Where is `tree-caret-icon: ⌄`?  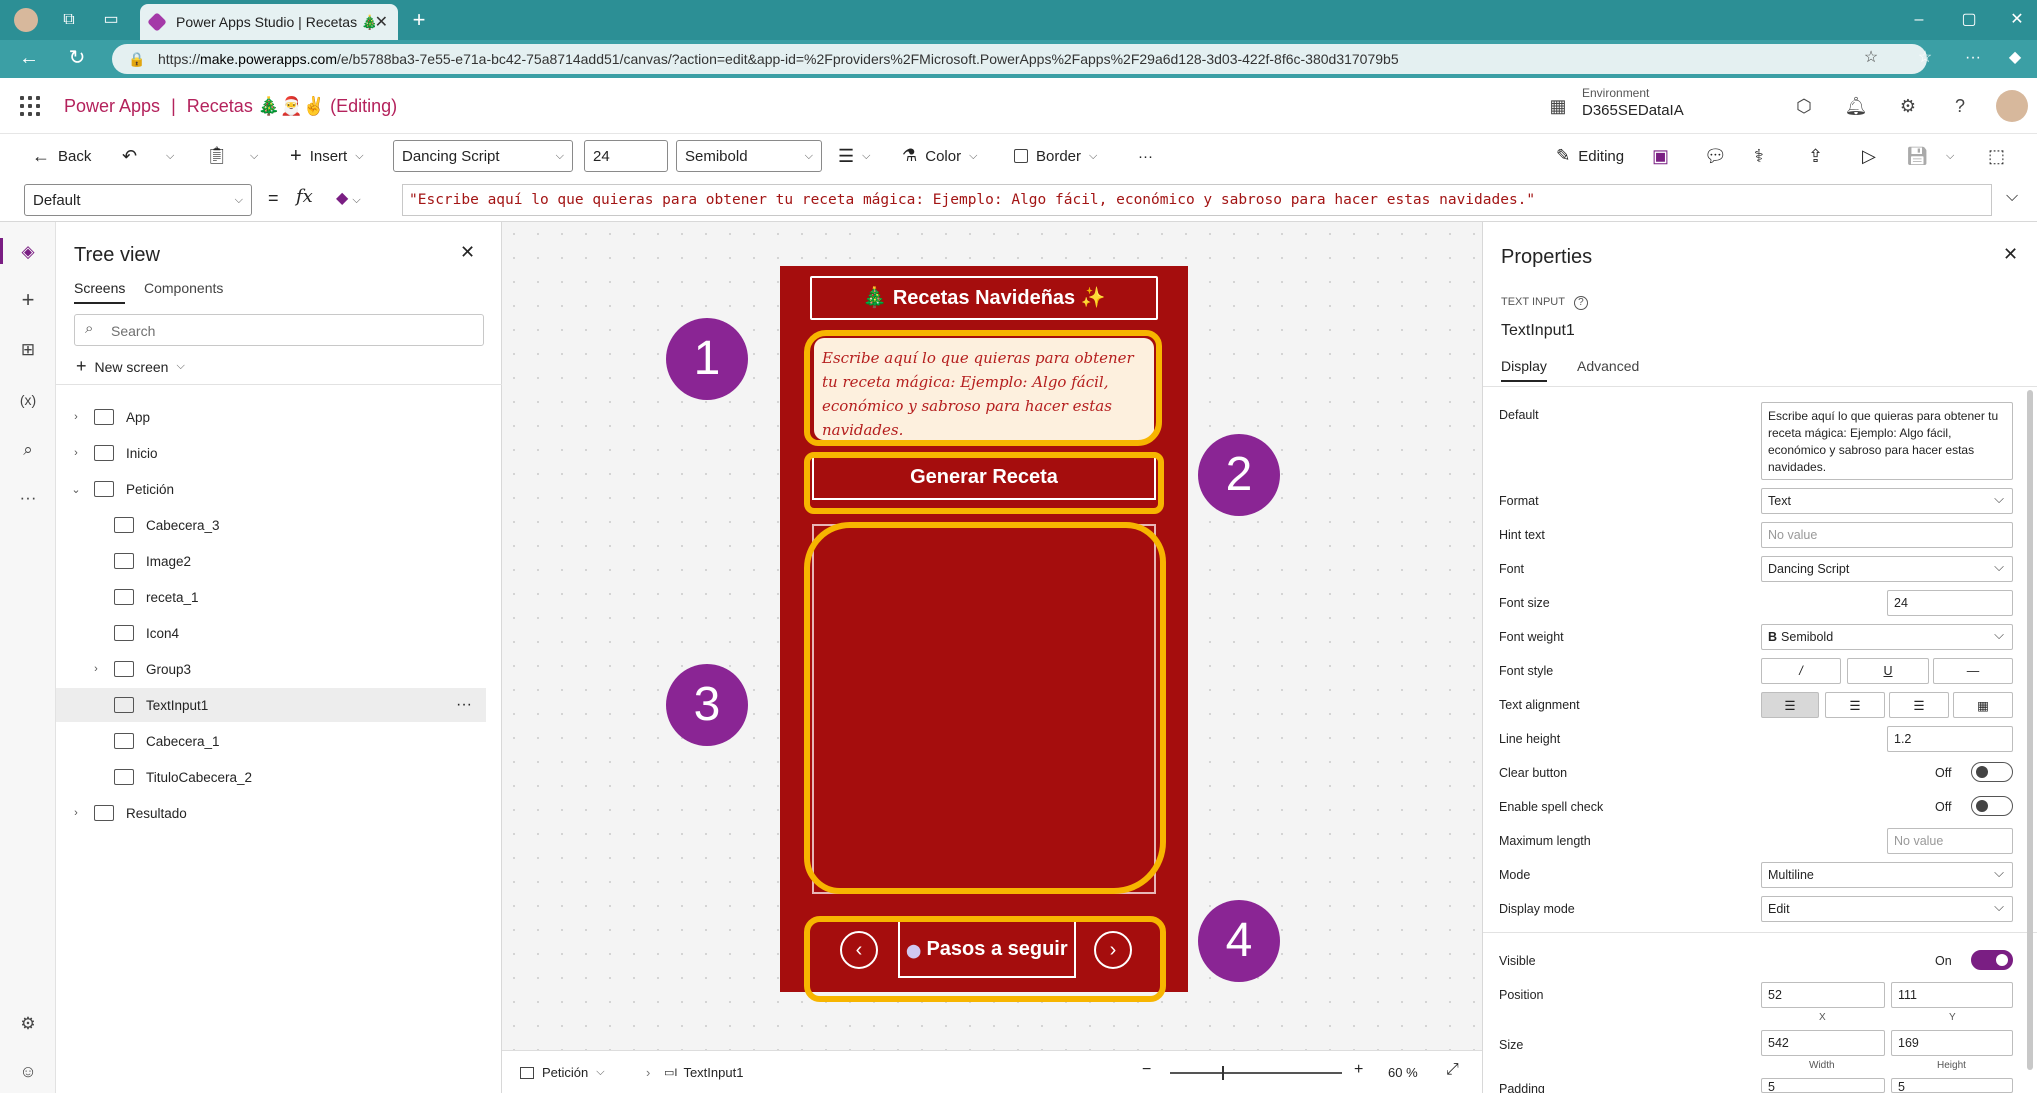
tree-caret-icon: ⌄ is located at coordinates (76, 489).